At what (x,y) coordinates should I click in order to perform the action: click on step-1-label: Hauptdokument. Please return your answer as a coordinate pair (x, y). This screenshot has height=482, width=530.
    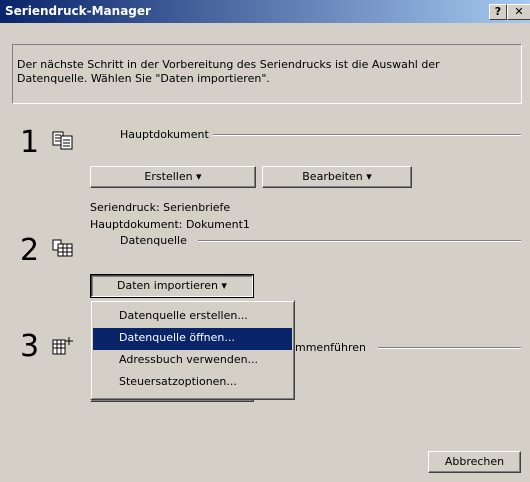
    Looking at the image, I should click on (164, 134).